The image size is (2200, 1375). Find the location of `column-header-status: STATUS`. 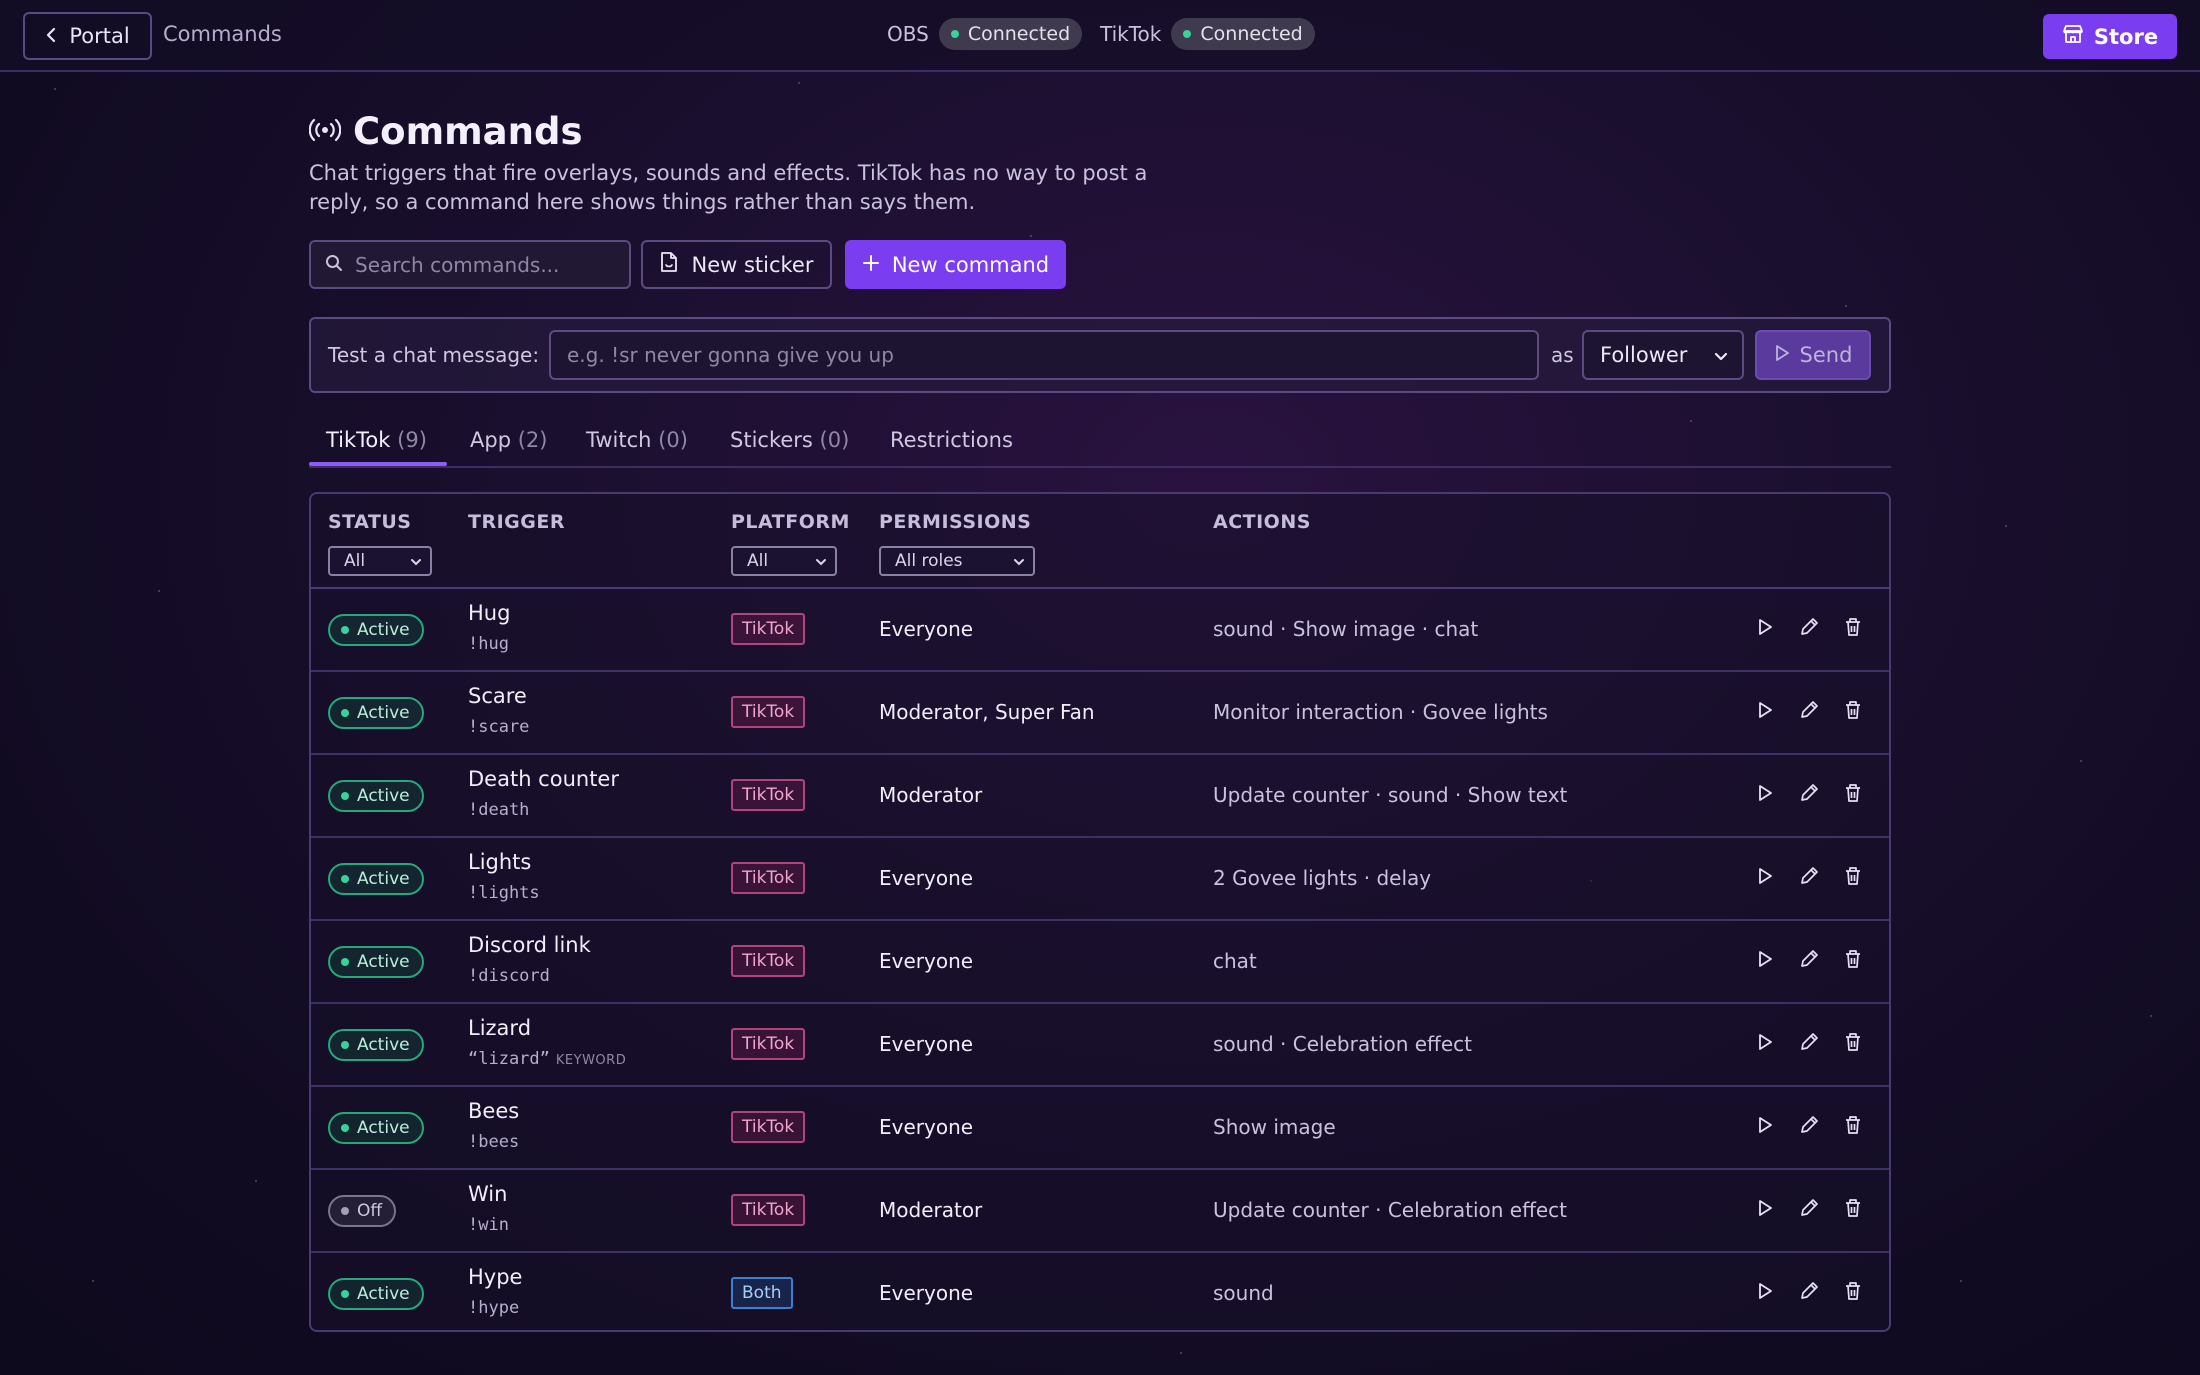

column-header-status: STATUS is located at coordinates (370, 522).